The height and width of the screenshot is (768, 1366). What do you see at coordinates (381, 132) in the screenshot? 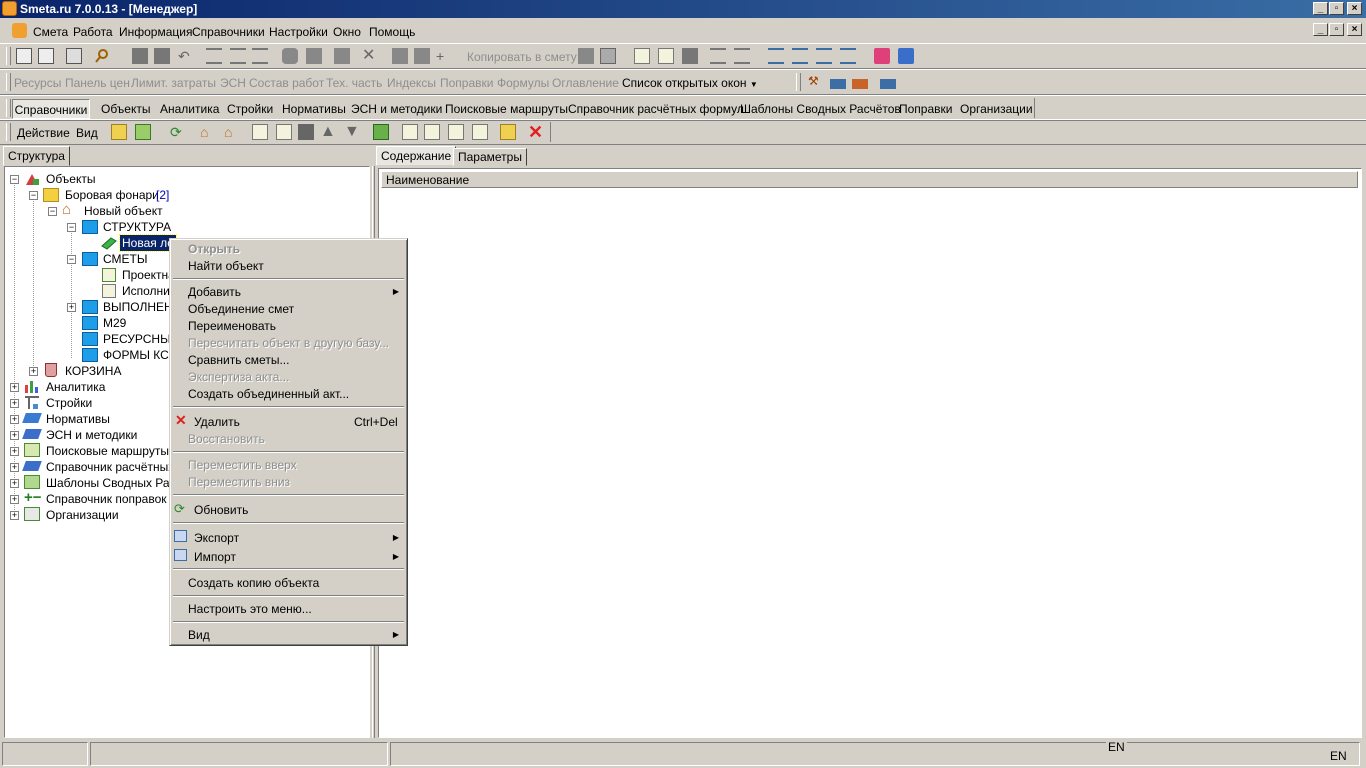
I see `import-icon` at bounding box center [381, 132].